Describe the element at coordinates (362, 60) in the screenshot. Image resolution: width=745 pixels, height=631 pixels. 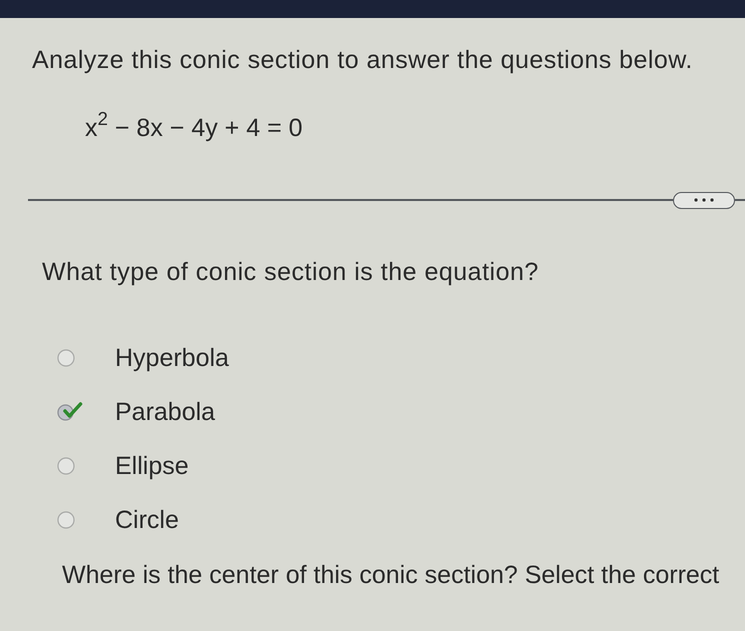
I see `instructions-text: Analyze this conic section to answer the questions below.` at that location.